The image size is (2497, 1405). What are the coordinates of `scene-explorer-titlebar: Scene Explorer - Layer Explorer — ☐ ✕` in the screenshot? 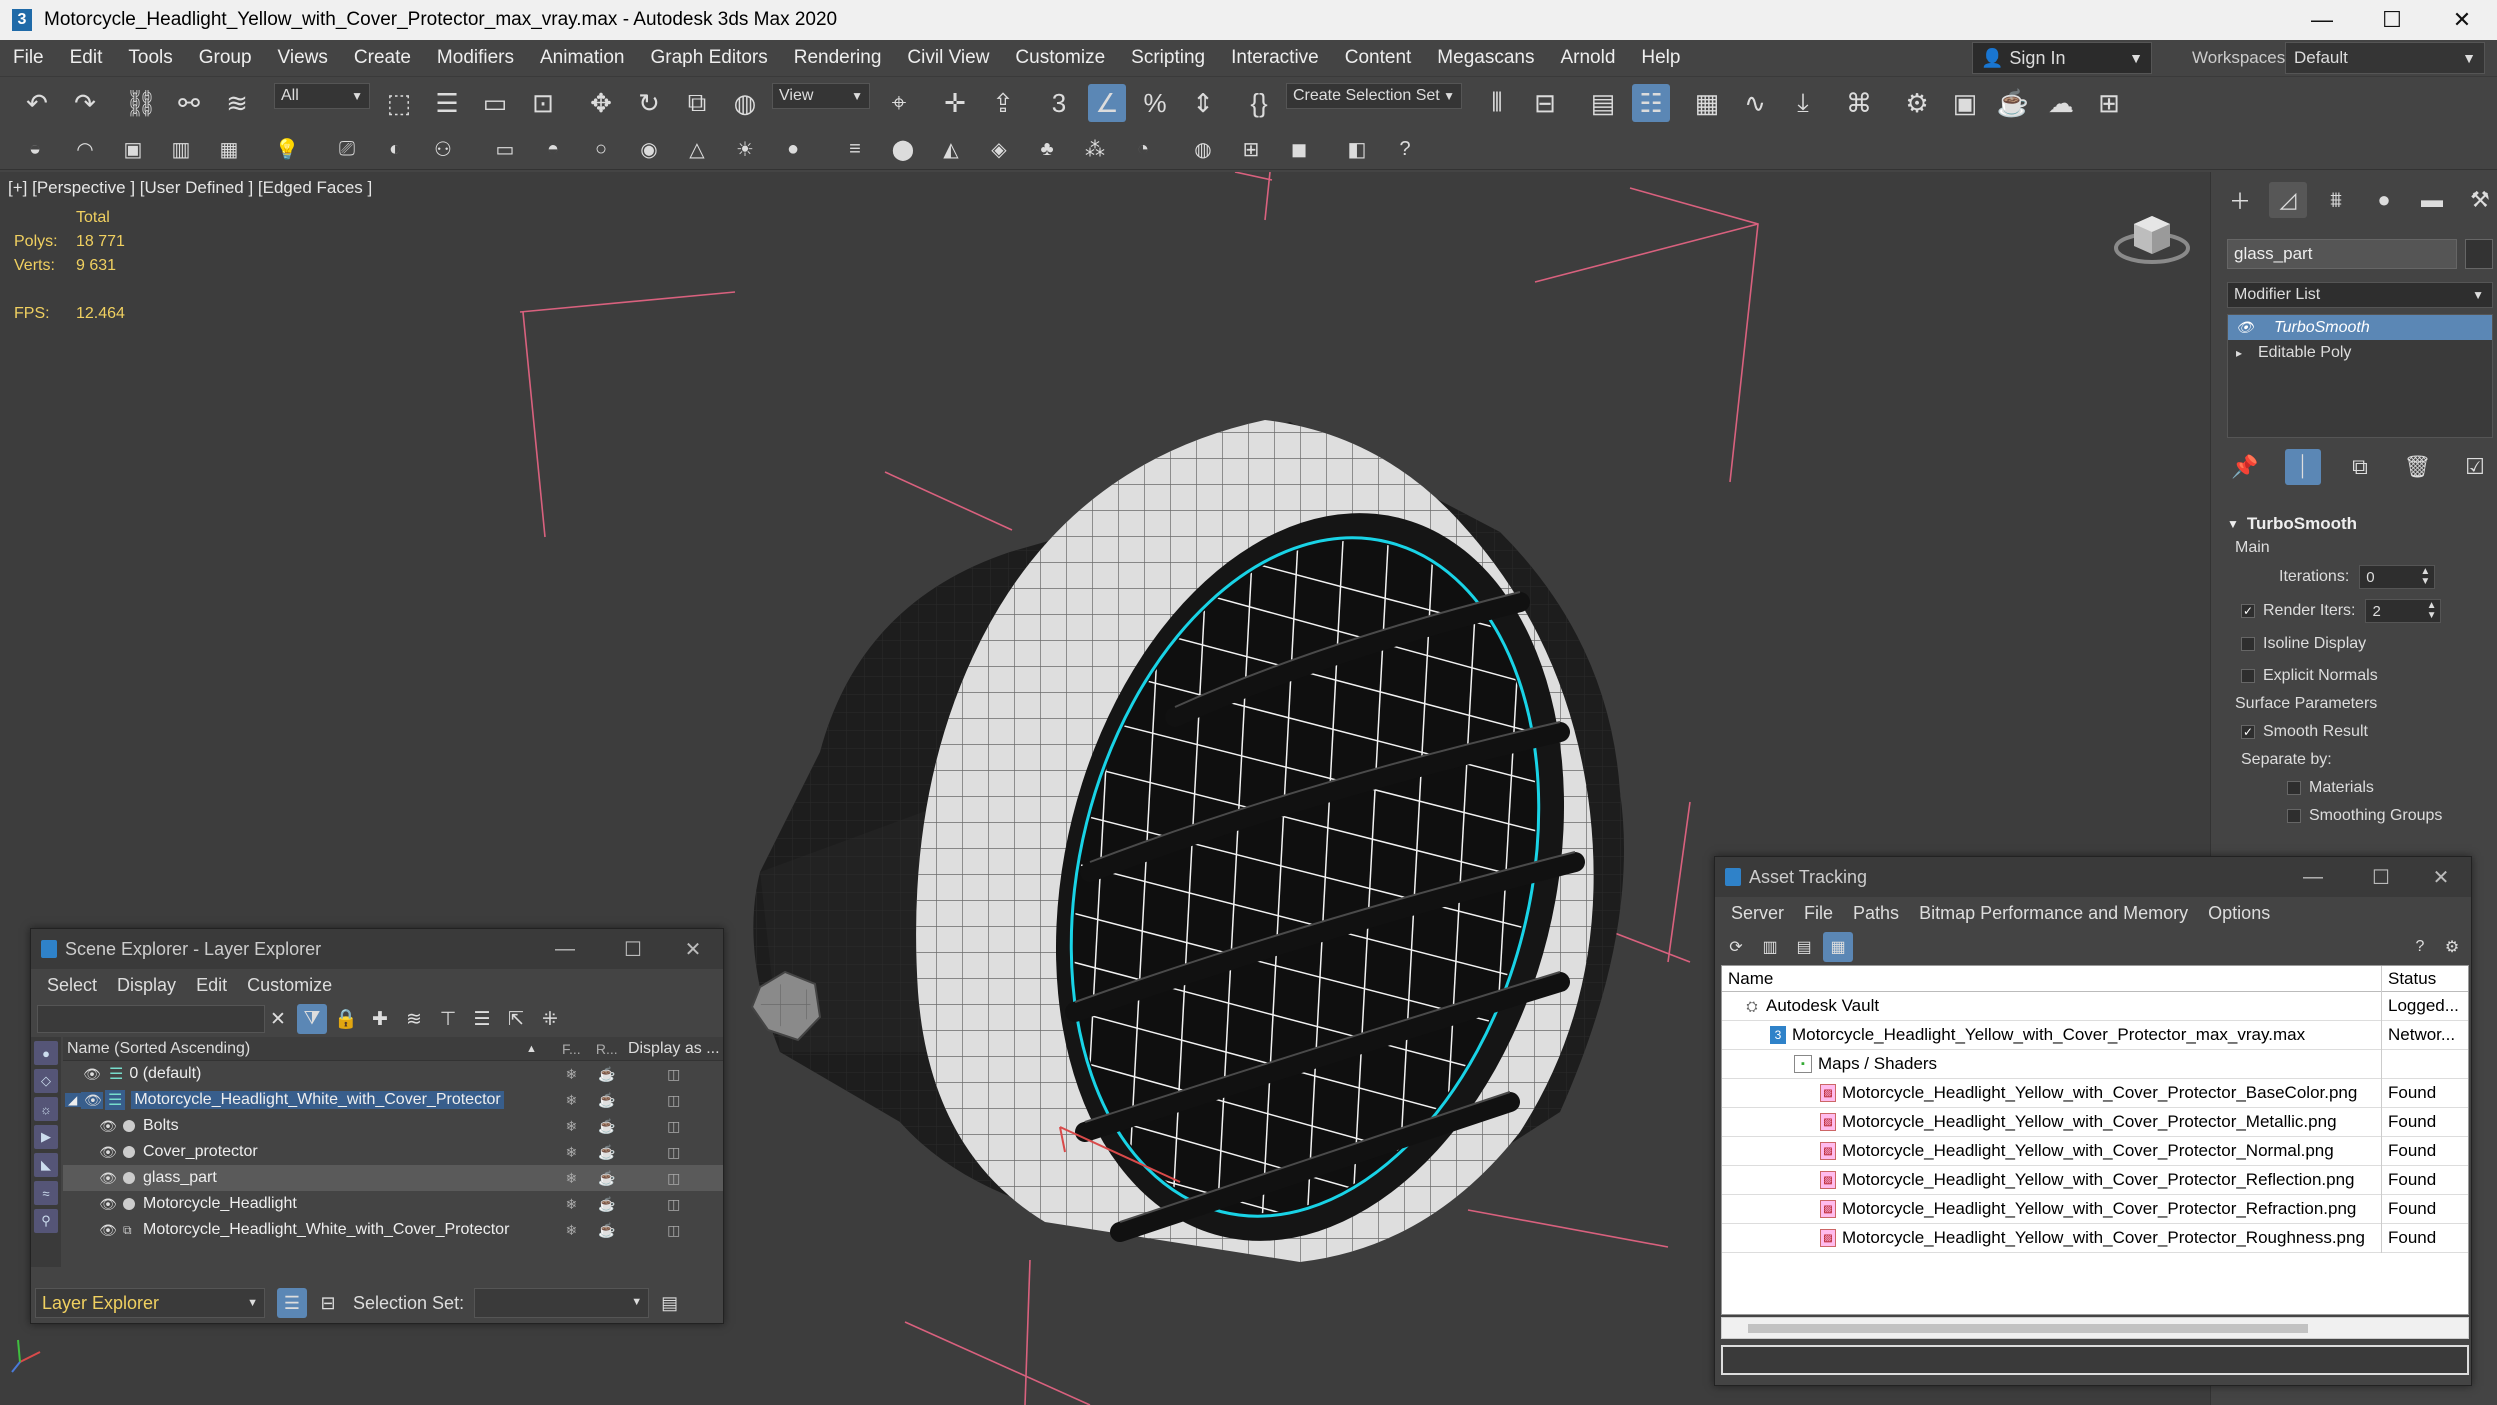 It's located at (377, 949).